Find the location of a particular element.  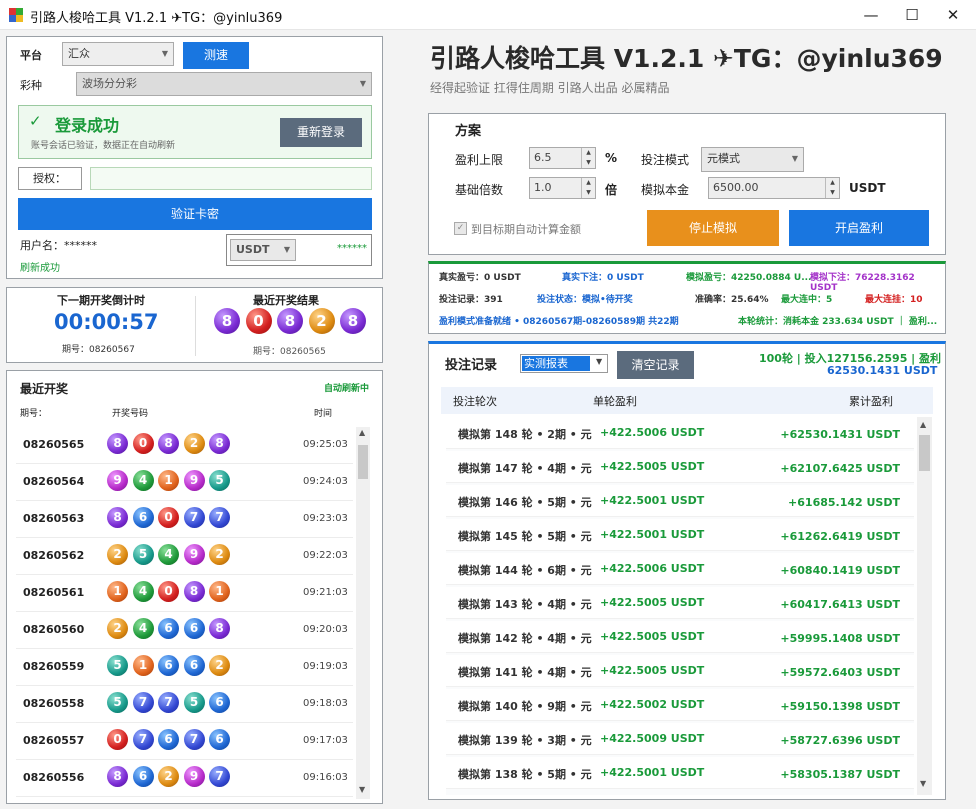

history-row: 08260563 8 6 0 7 7 09:23:03 is located at coordinates (184, 519).